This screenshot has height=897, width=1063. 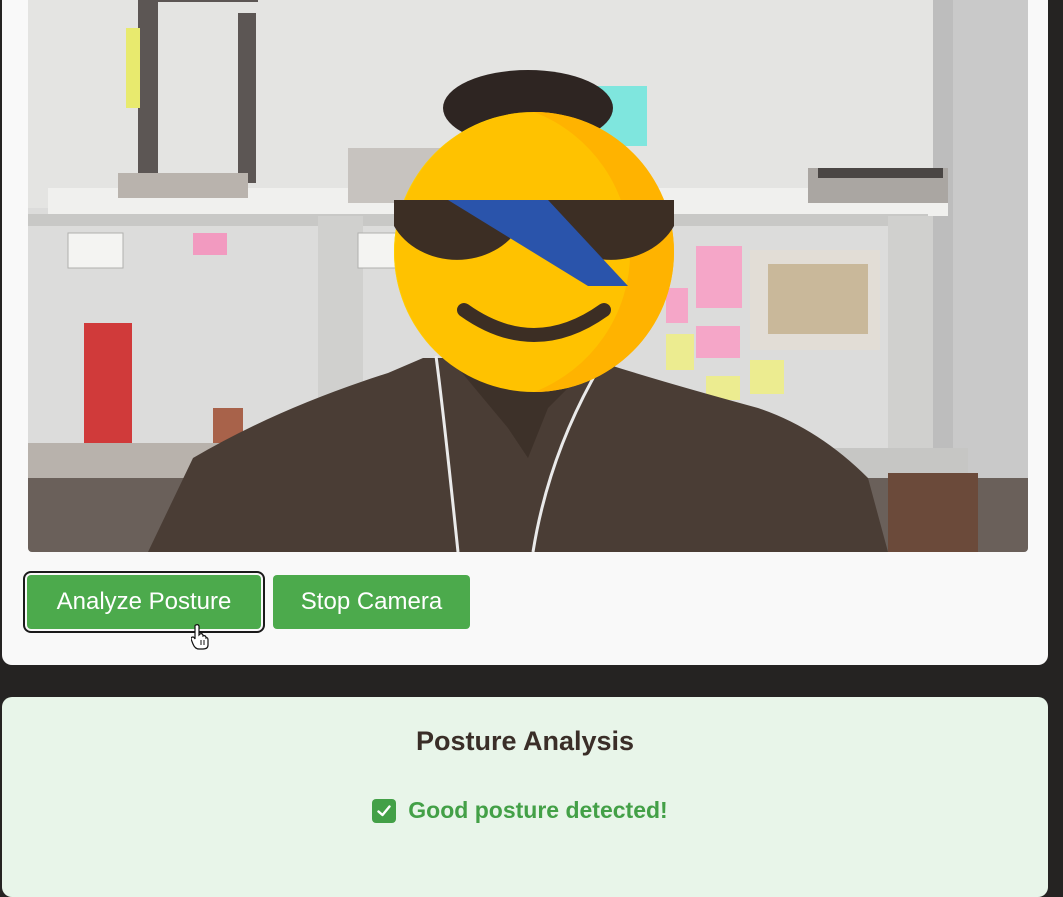 What do you see at coordinates (384, 810) in the screenshot?
I see `check-mark-icon` at bounding box center [384, 810].